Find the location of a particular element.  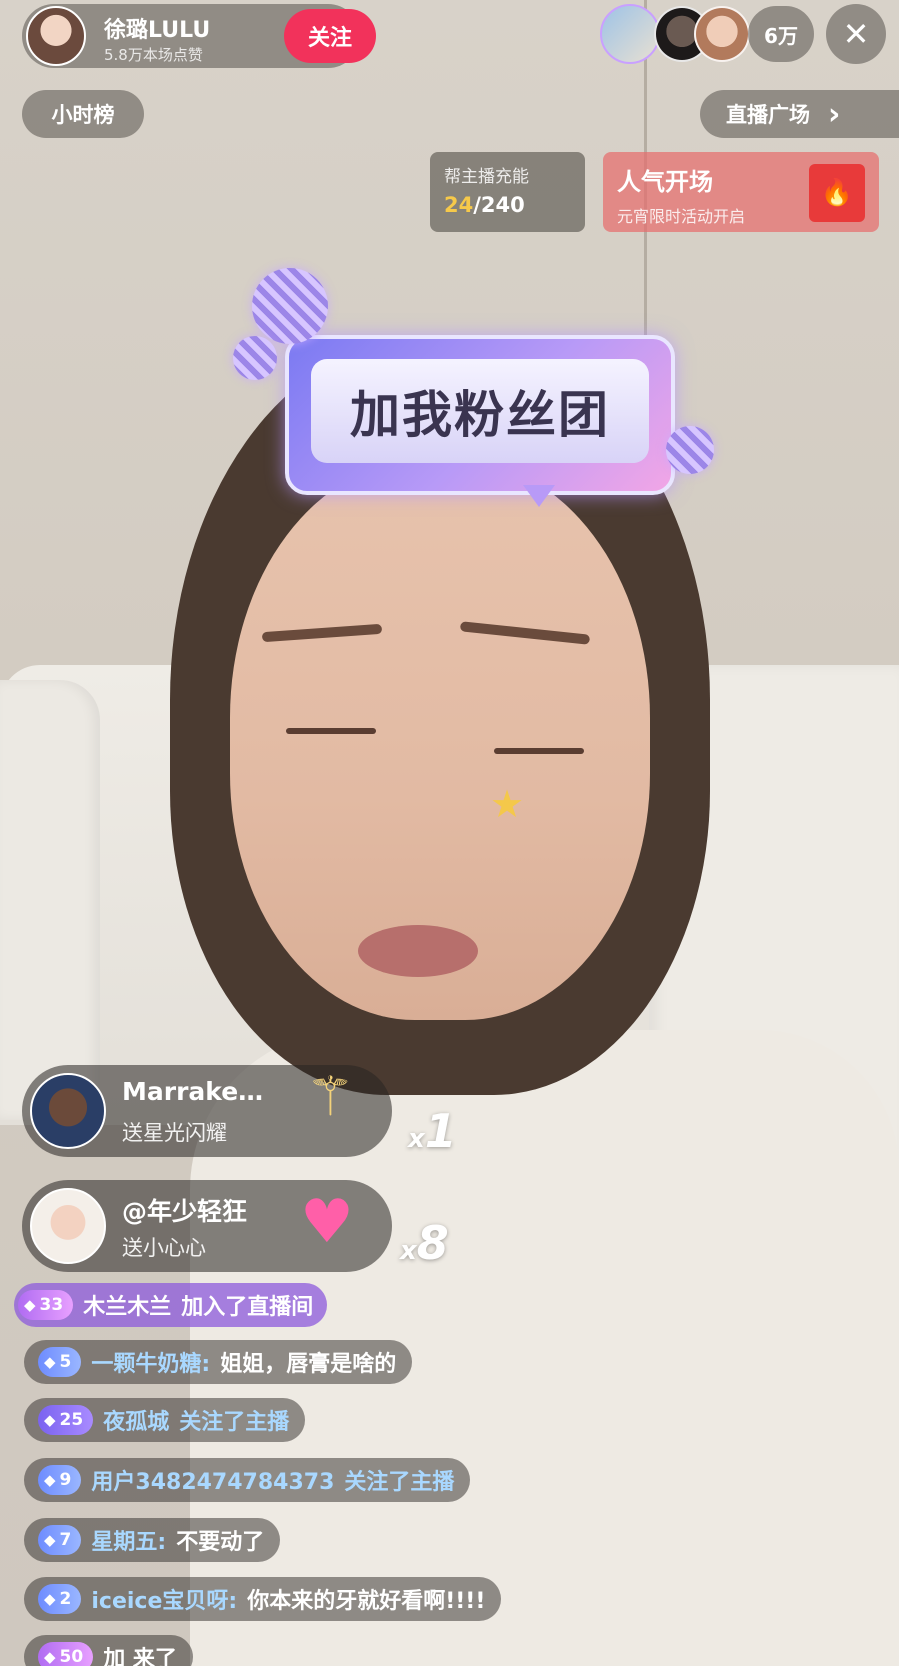

charge-card: 帮主播充能 24/240 is located at coordinates (507, 192).